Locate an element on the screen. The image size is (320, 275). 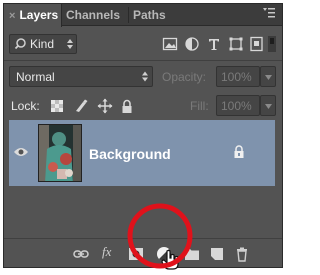
lock-position-icon is located at coordinates (105, 106).